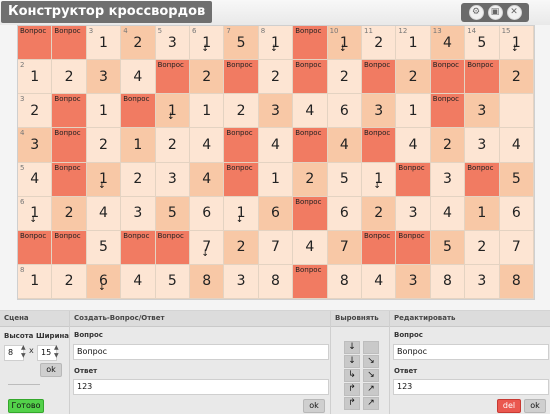 This screenshot has height=414, width=550. Describe the element at coordinates (509, 406) in the screenshot. I see `delete-button: del` at that location.